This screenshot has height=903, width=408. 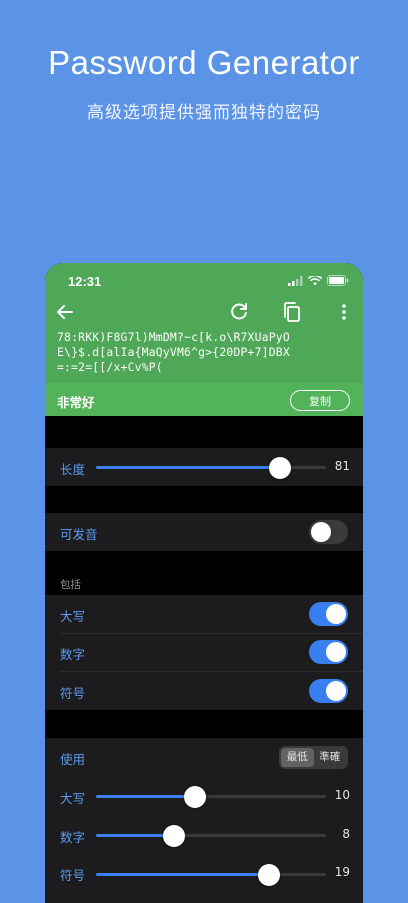 I want to click on copy-icon, so click(x=292, y=312).